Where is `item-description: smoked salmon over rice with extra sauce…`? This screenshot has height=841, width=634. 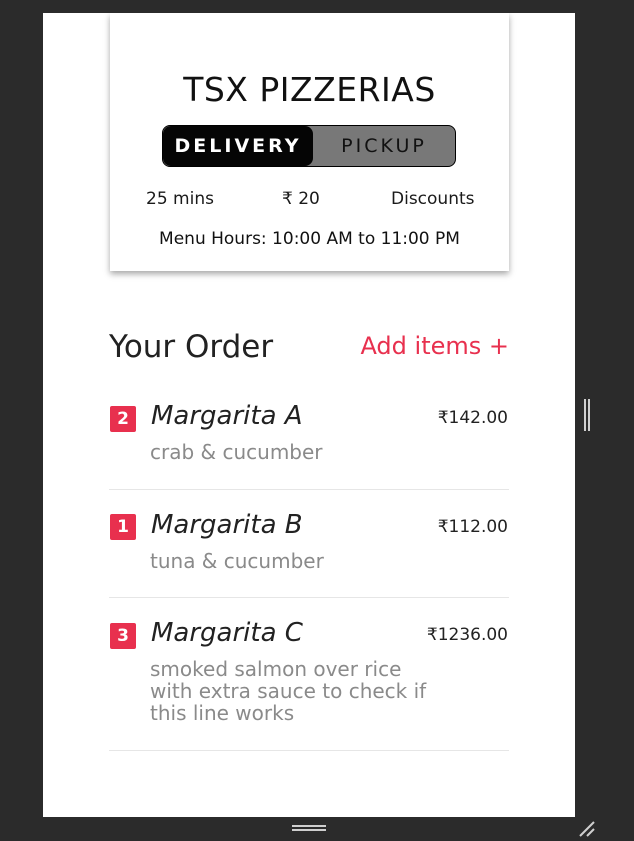
item-description: smoked salmon over rice with extra sauce… is located at coordinates (288, 691).